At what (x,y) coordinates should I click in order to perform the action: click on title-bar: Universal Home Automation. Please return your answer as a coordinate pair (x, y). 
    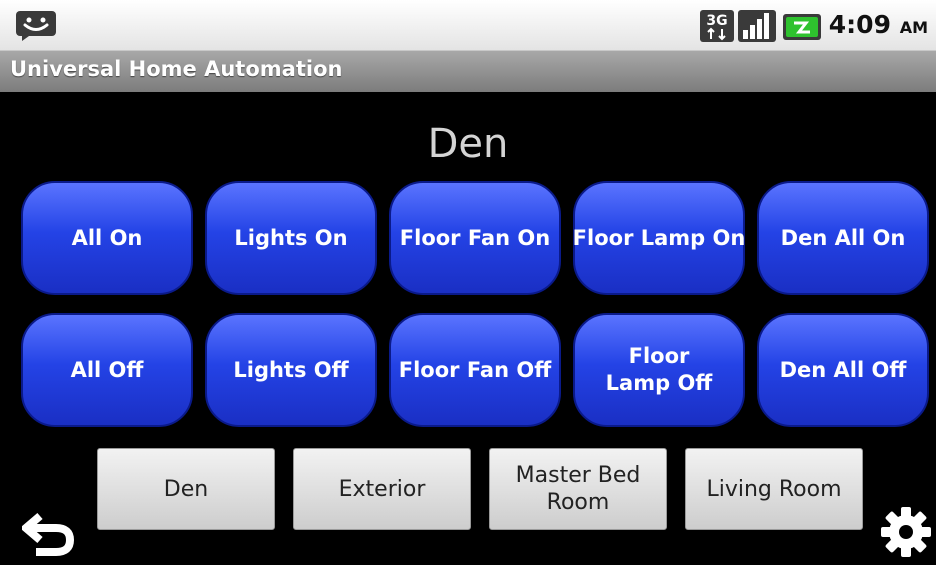
    Looking at the image, I should click on (468, 71).